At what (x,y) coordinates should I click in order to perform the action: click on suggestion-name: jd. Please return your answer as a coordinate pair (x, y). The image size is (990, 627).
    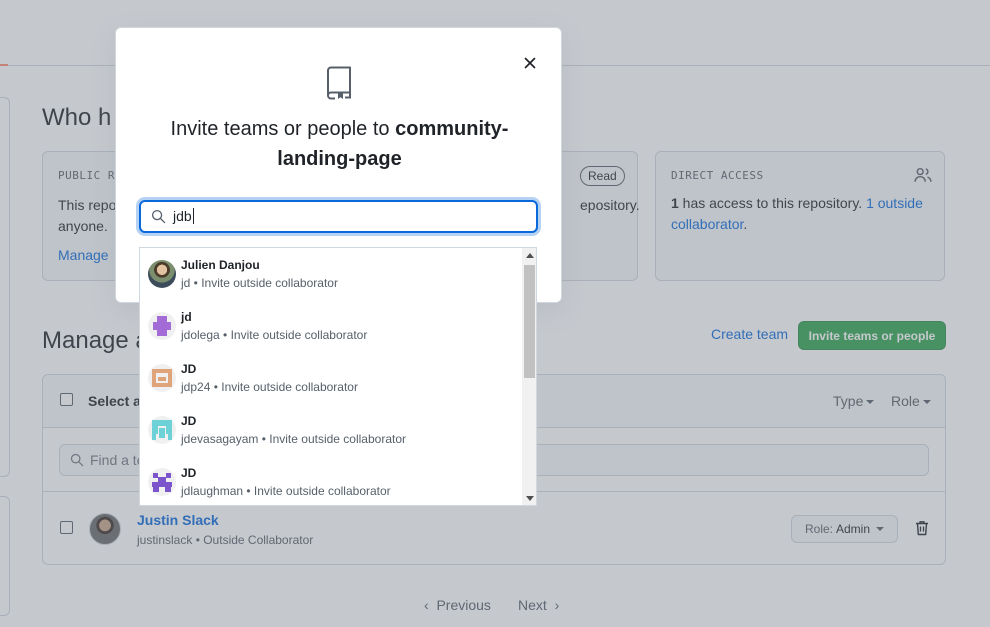
    Looking at the image, I should click on (186, 317).